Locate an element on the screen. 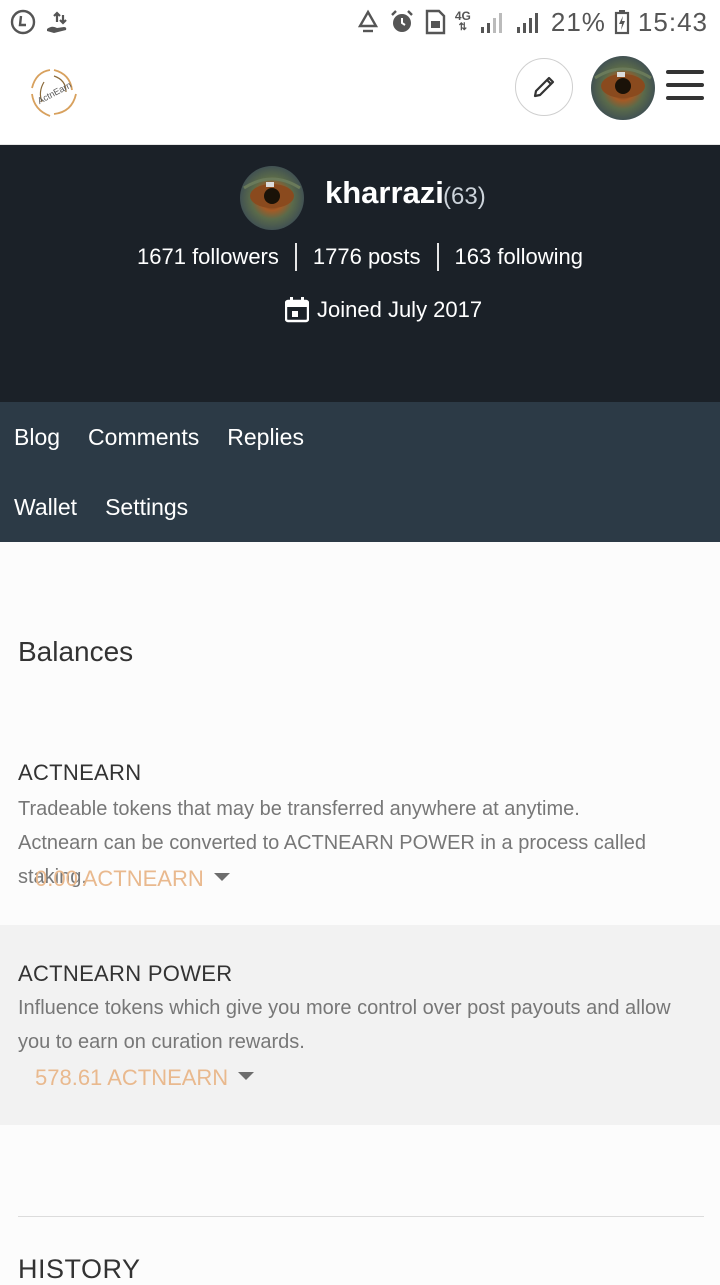  battery-charging-icon is located at coordinates (622, 22).